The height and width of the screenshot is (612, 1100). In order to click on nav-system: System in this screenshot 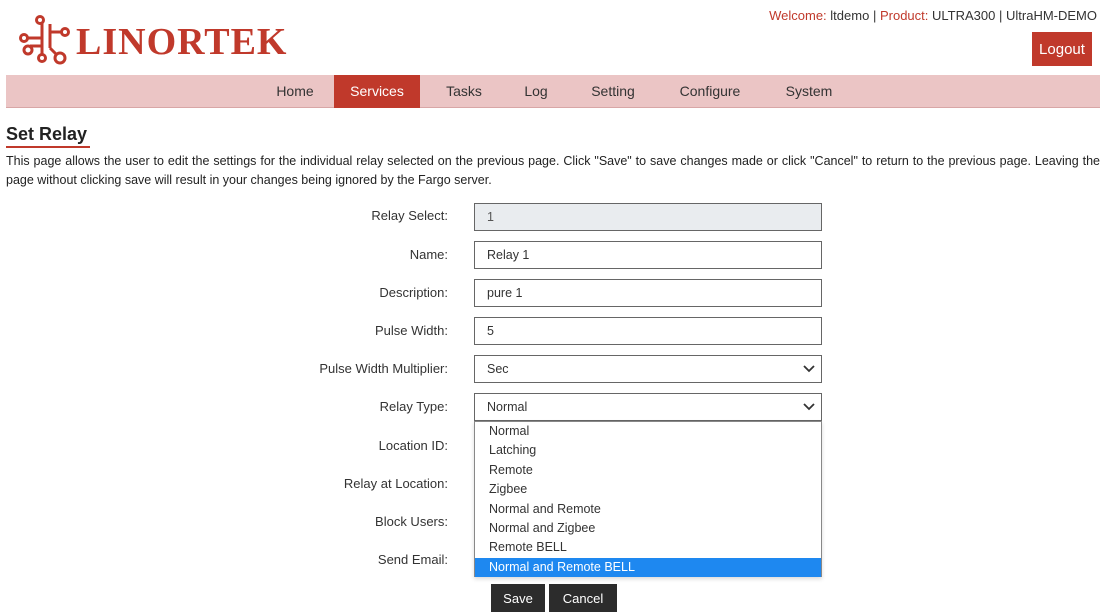, I will do `click(809, 91)`.